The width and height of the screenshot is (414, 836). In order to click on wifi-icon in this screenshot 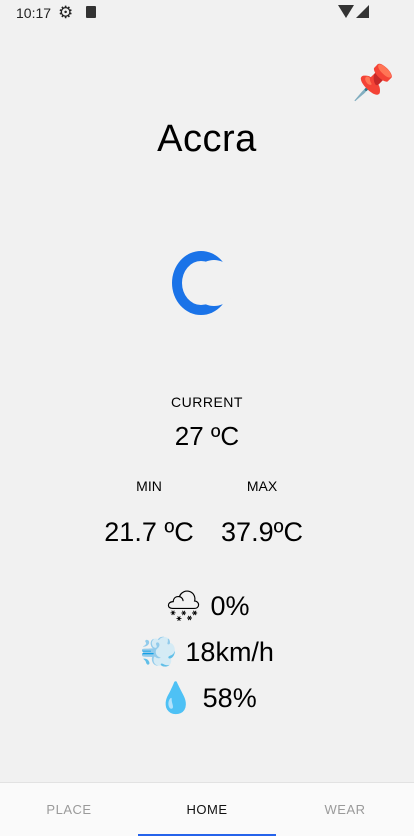, I will do `click(346, 11)`.